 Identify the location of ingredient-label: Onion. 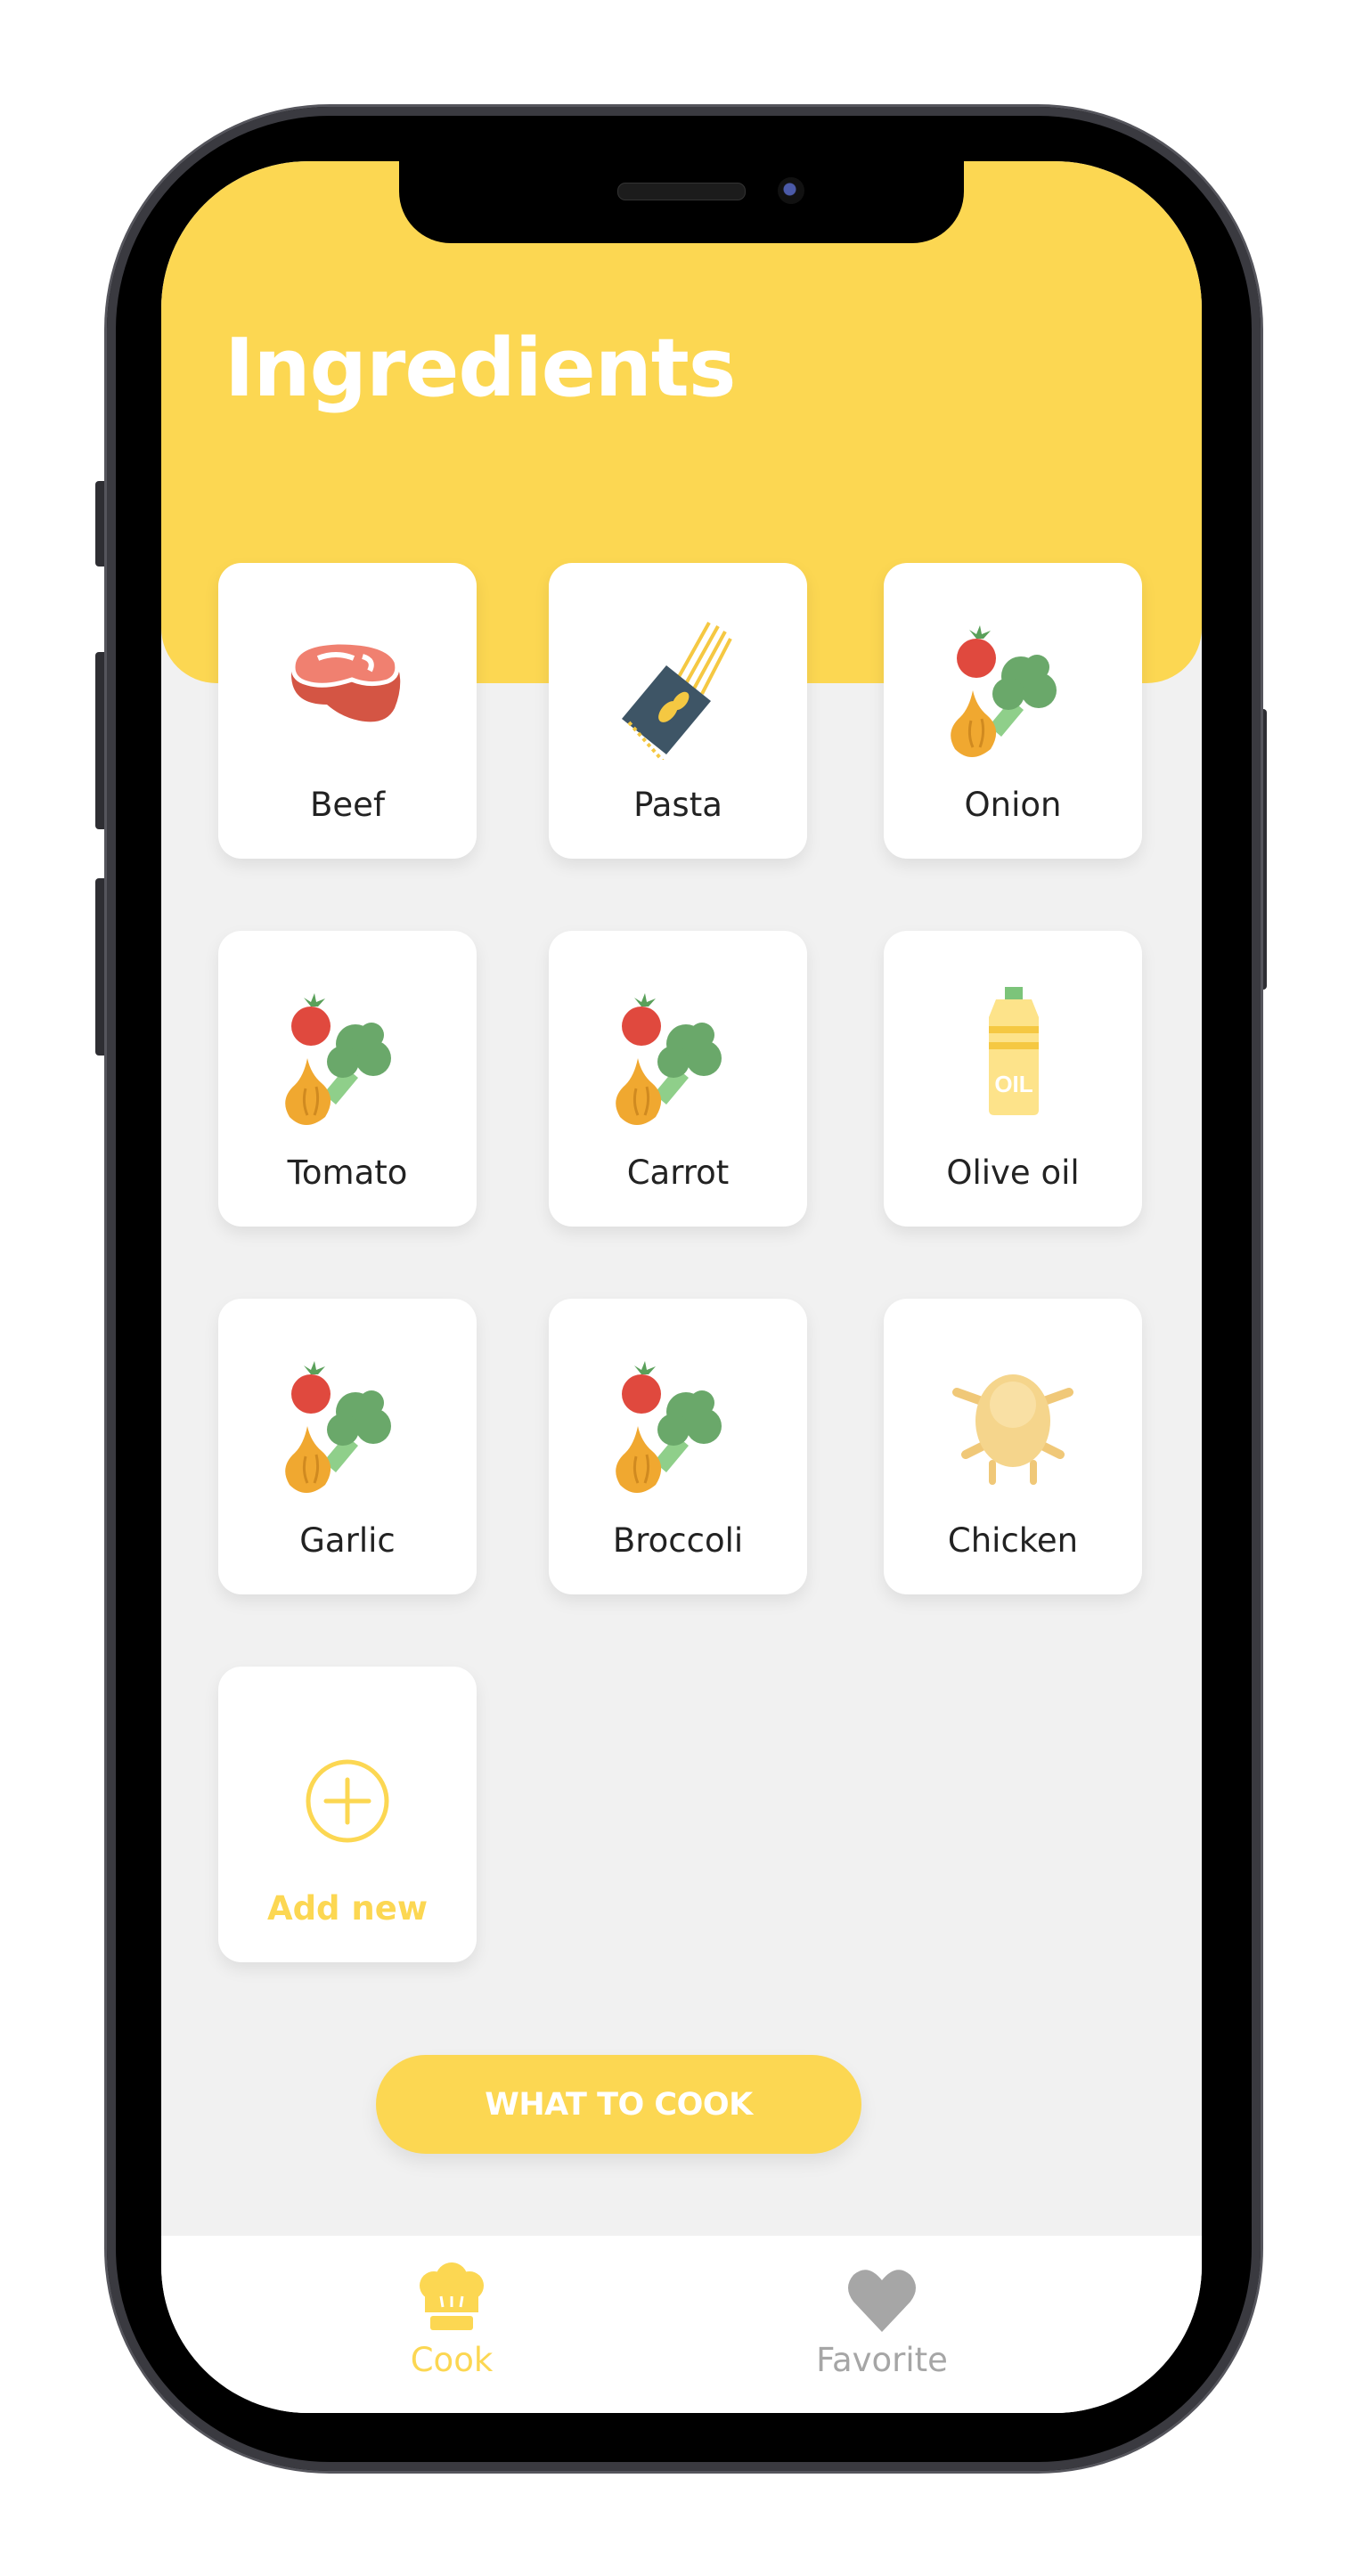
(1013, 805).